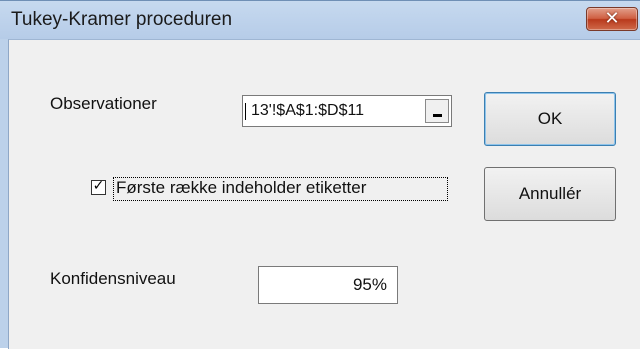 This screenshot has height=349, width=640. Describe the element at coordinates (369, 284) in the screenshot. I see `confidence-level-value: 95%` at that location.